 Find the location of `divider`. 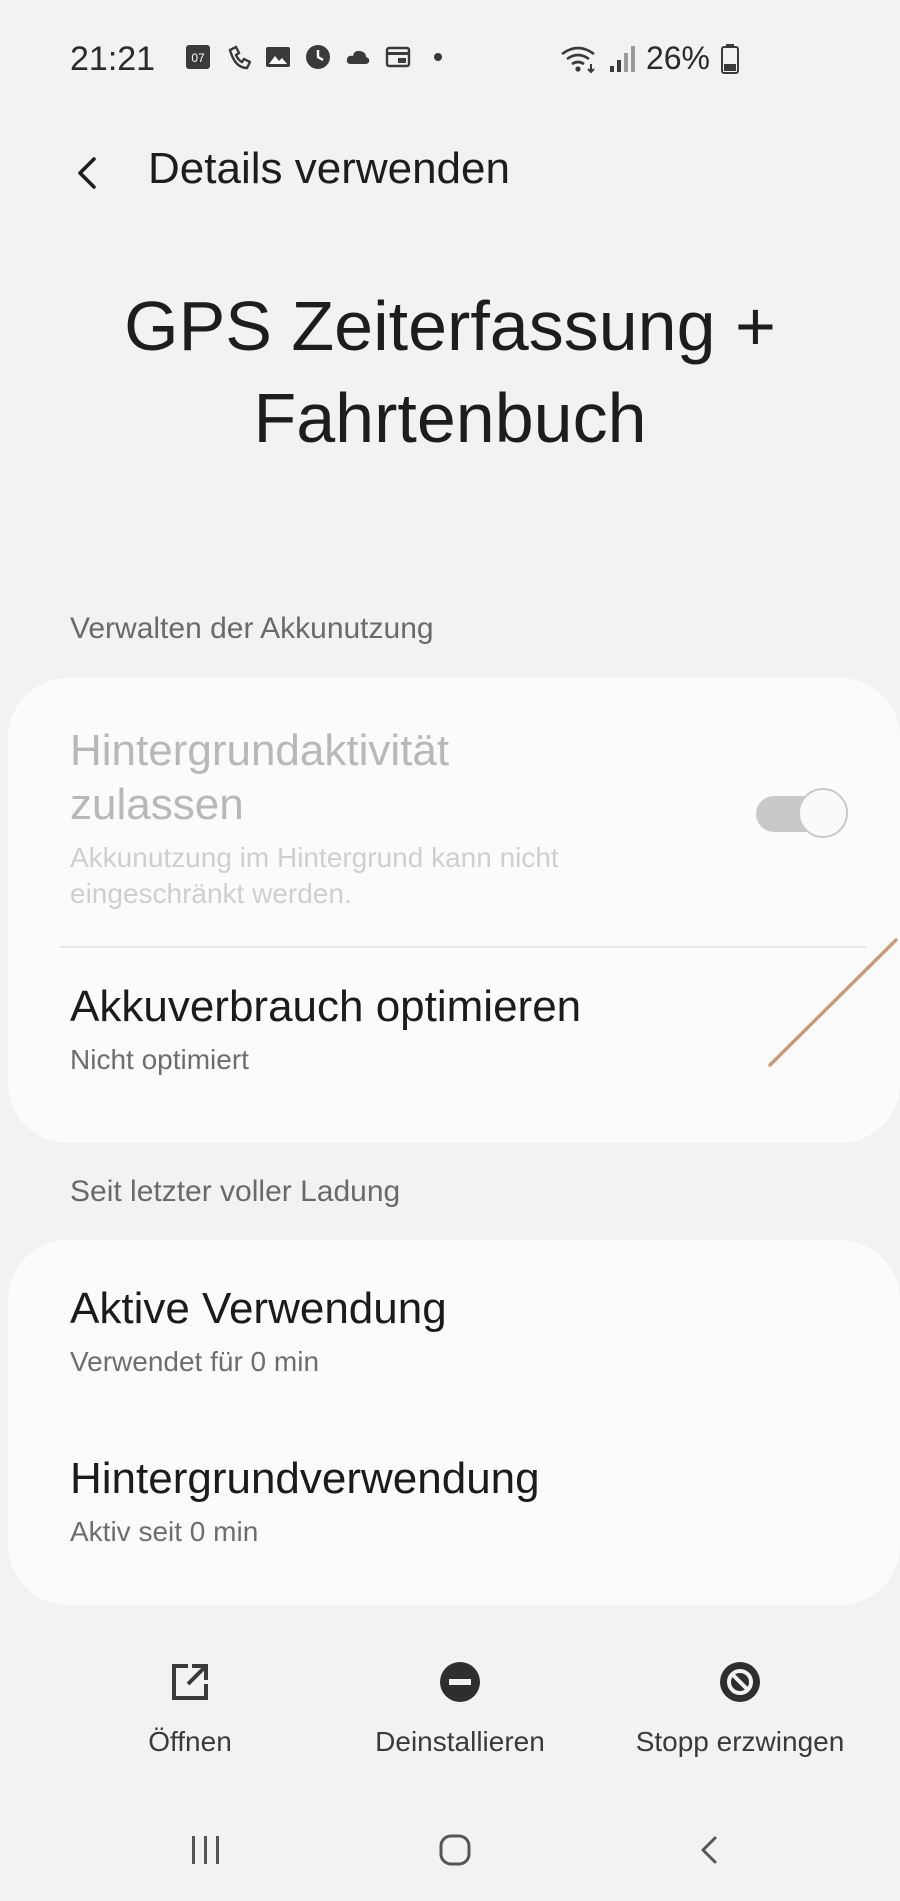

divider is located at coordinates (463, 947).